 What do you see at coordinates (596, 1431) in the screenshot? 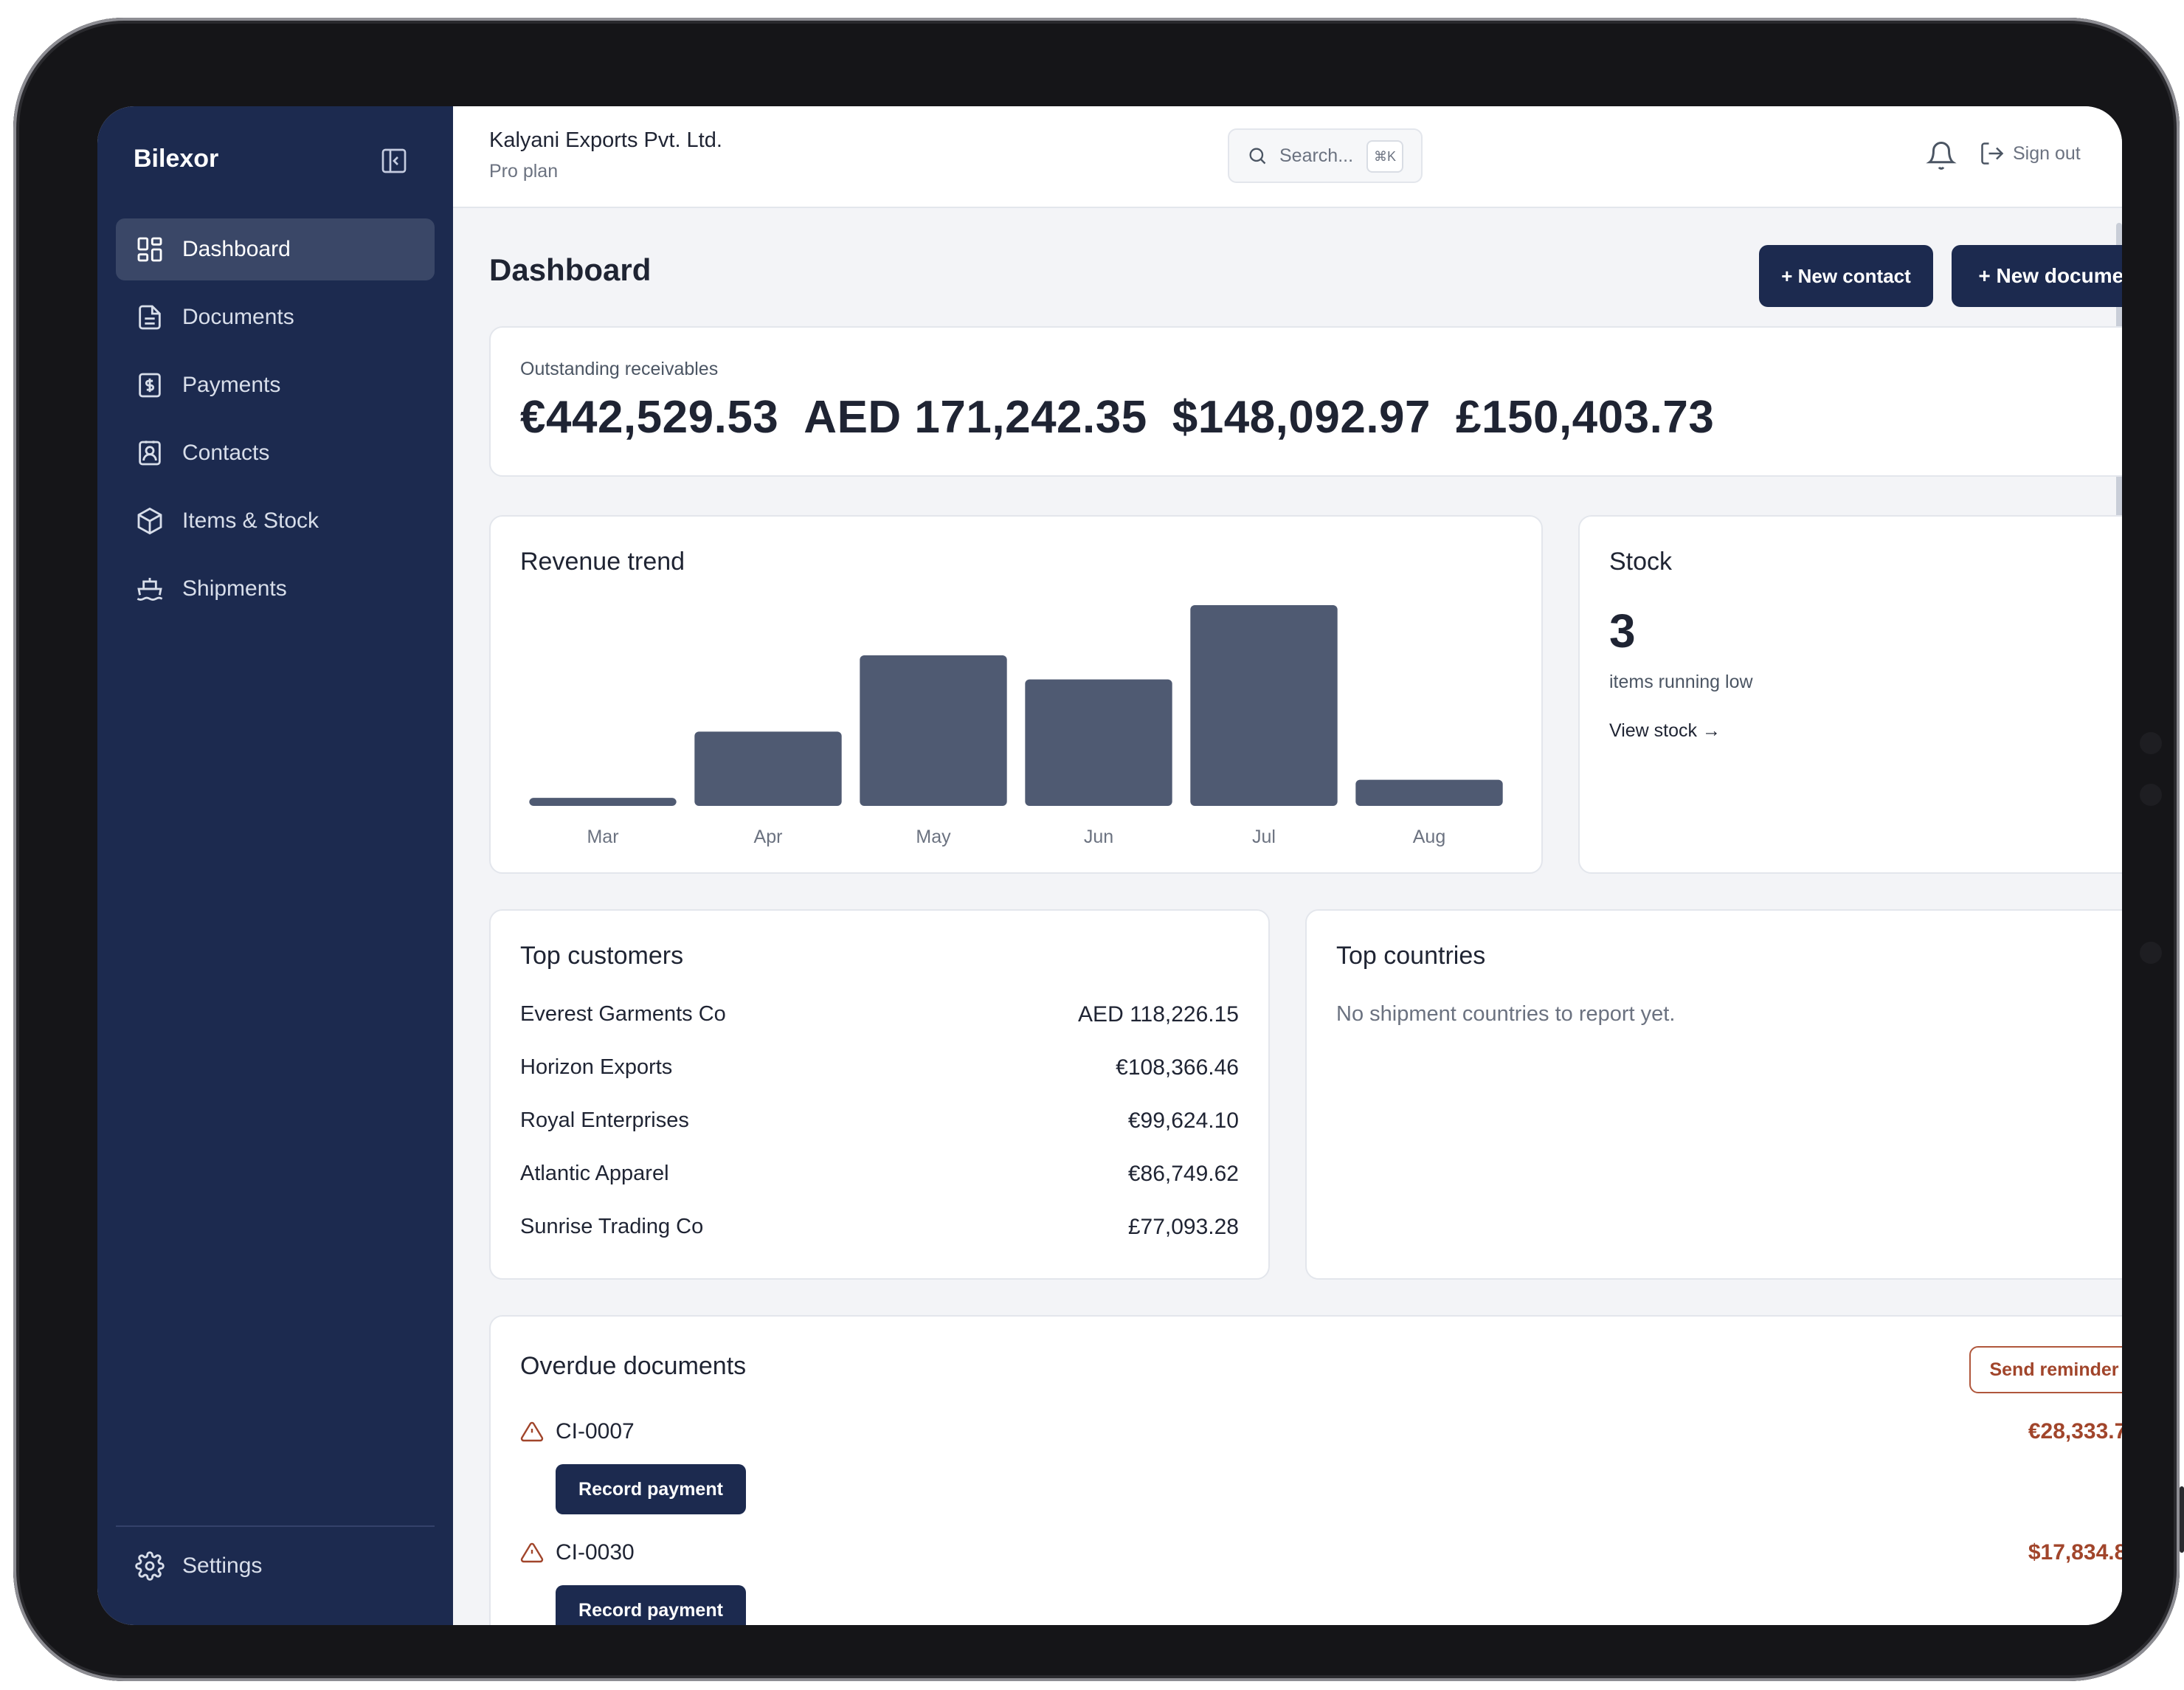
I see `doc-id: CI-0007` at bounding box center [596, 1431].